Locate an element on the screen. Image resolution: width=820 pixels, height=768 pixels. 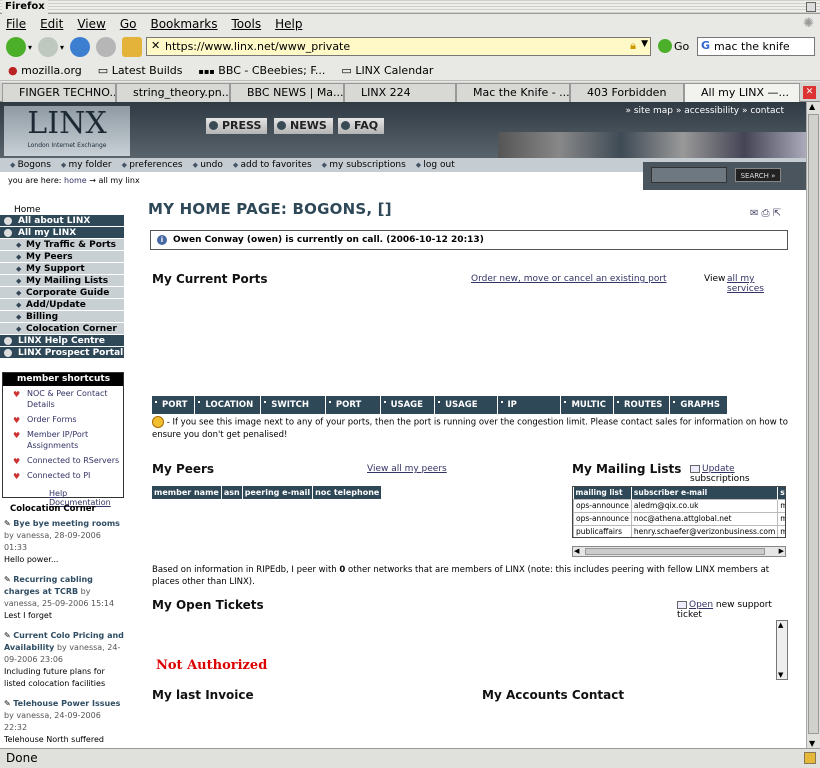
linx-logo: LINX London Internet Exchange is located at coordinates (67, 131).